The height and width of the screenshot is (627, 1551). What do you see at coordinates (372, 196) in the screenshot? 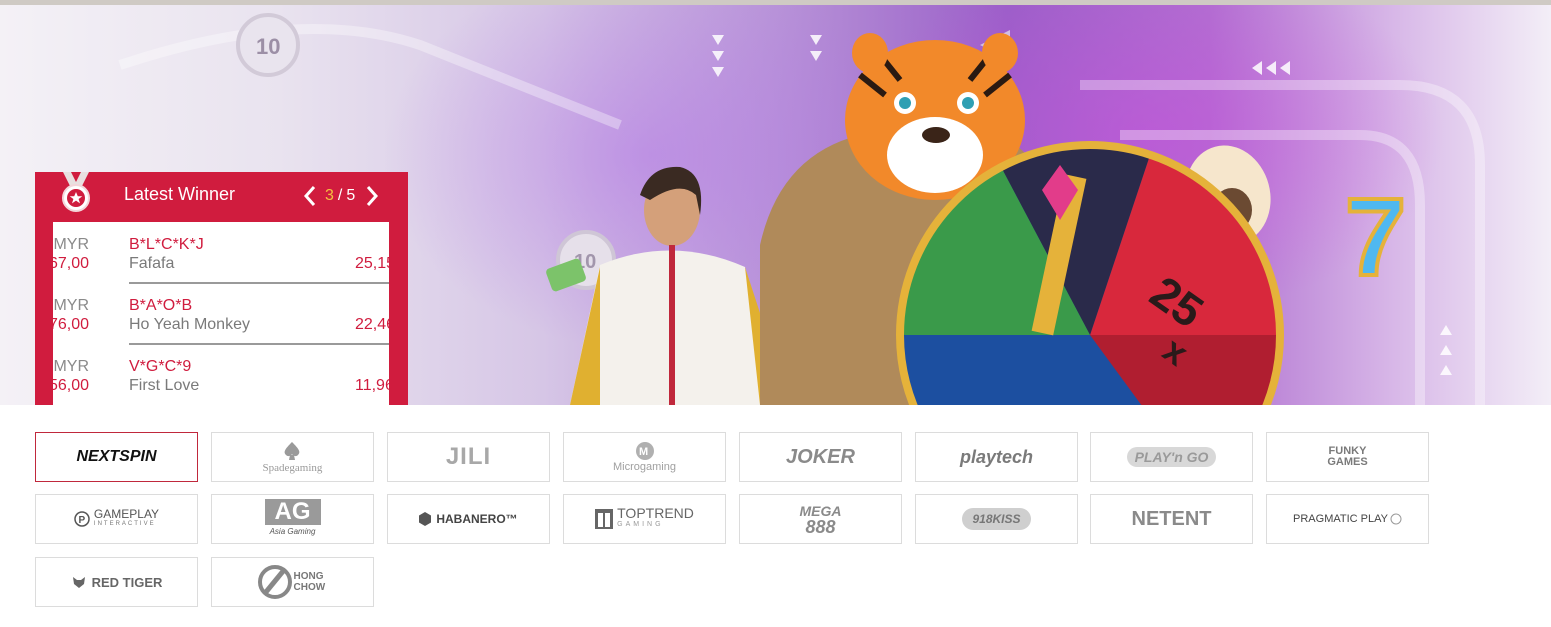
I see `next-arrow-icon` at bounding box center [372, 196].